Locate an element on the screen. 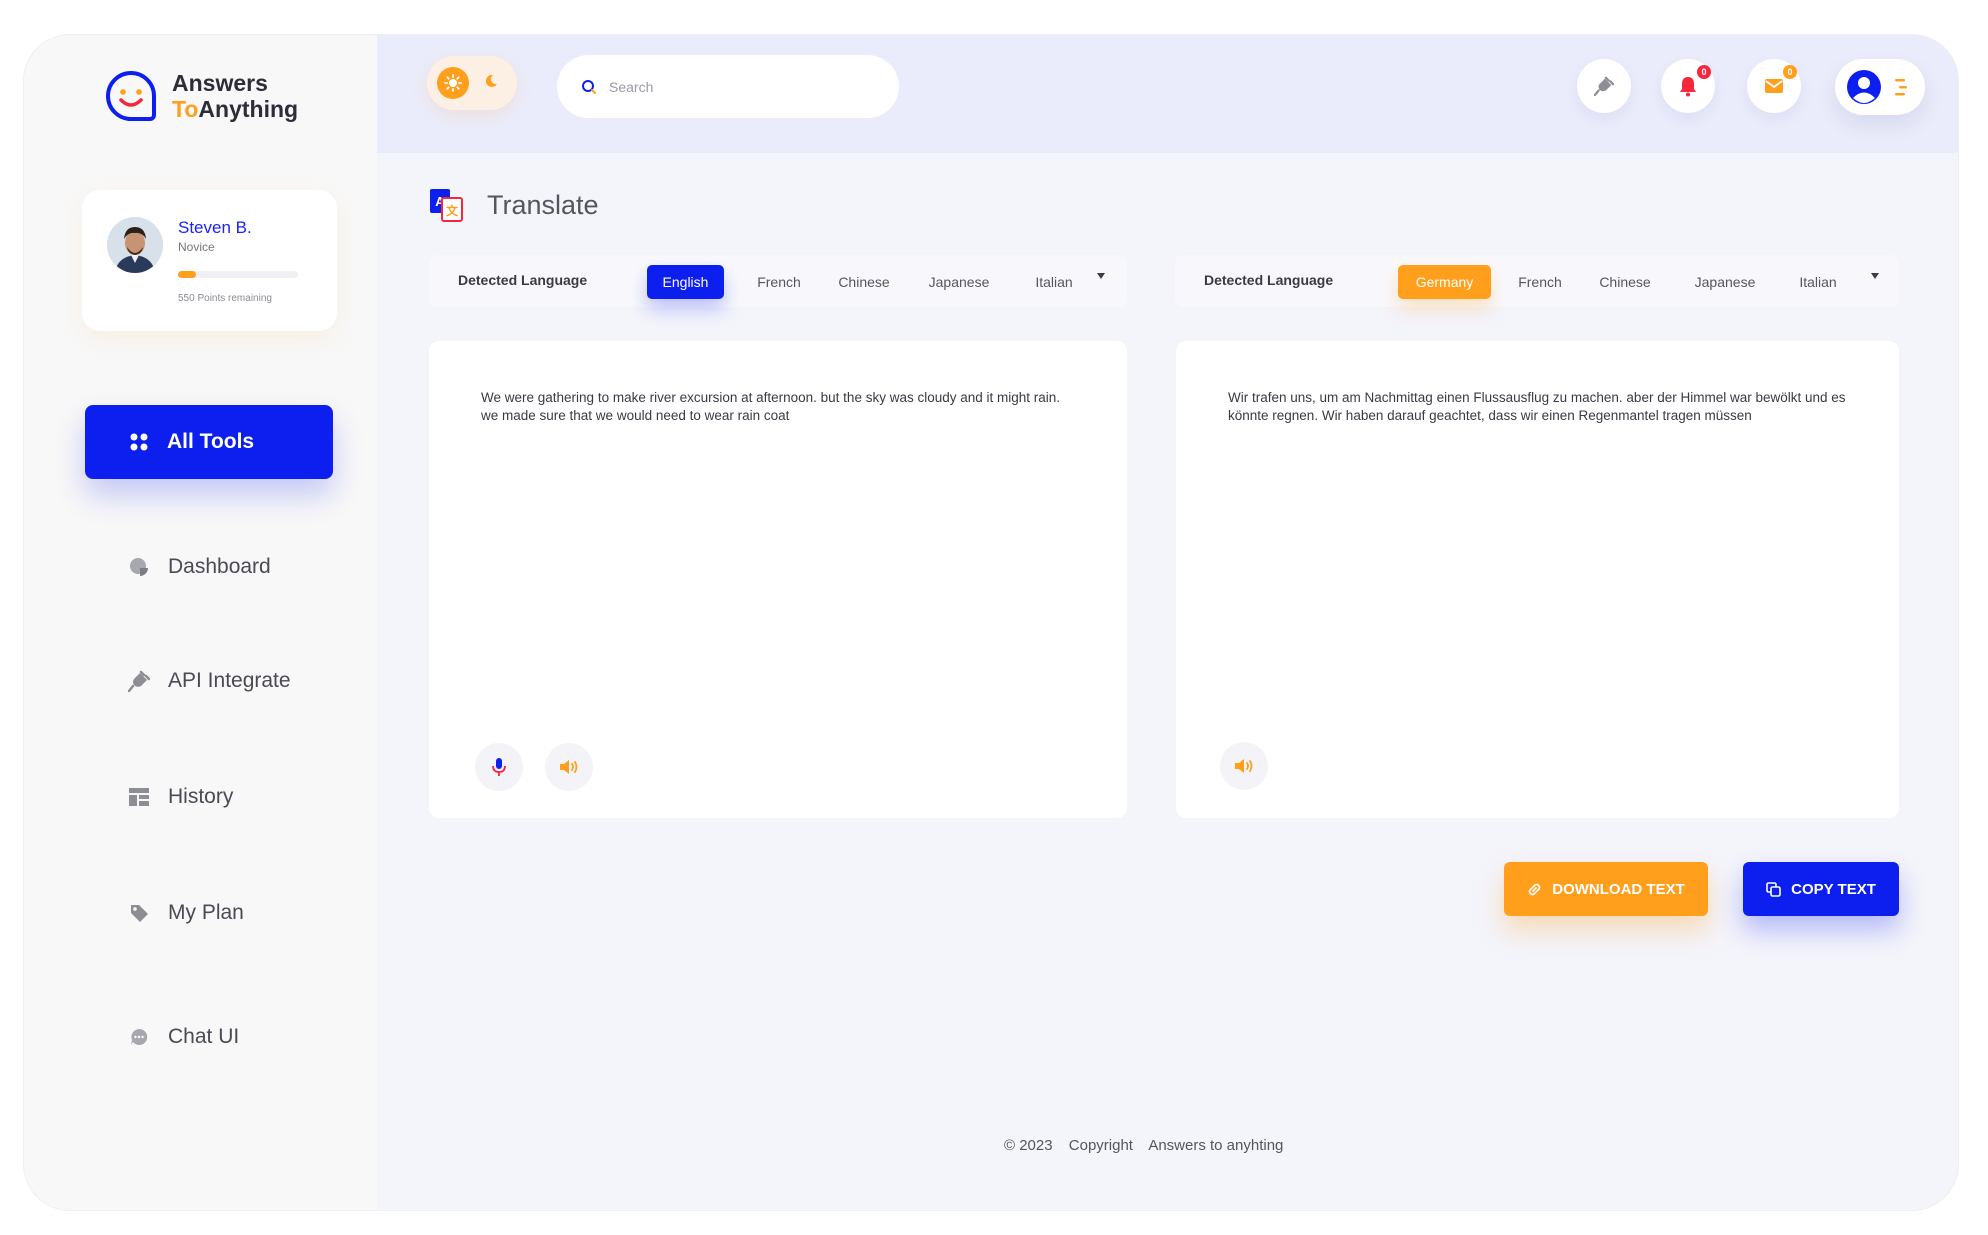 The height and width of the screenshot is (1235, 1988). source-speak-button is located at coordinates (569, 767).